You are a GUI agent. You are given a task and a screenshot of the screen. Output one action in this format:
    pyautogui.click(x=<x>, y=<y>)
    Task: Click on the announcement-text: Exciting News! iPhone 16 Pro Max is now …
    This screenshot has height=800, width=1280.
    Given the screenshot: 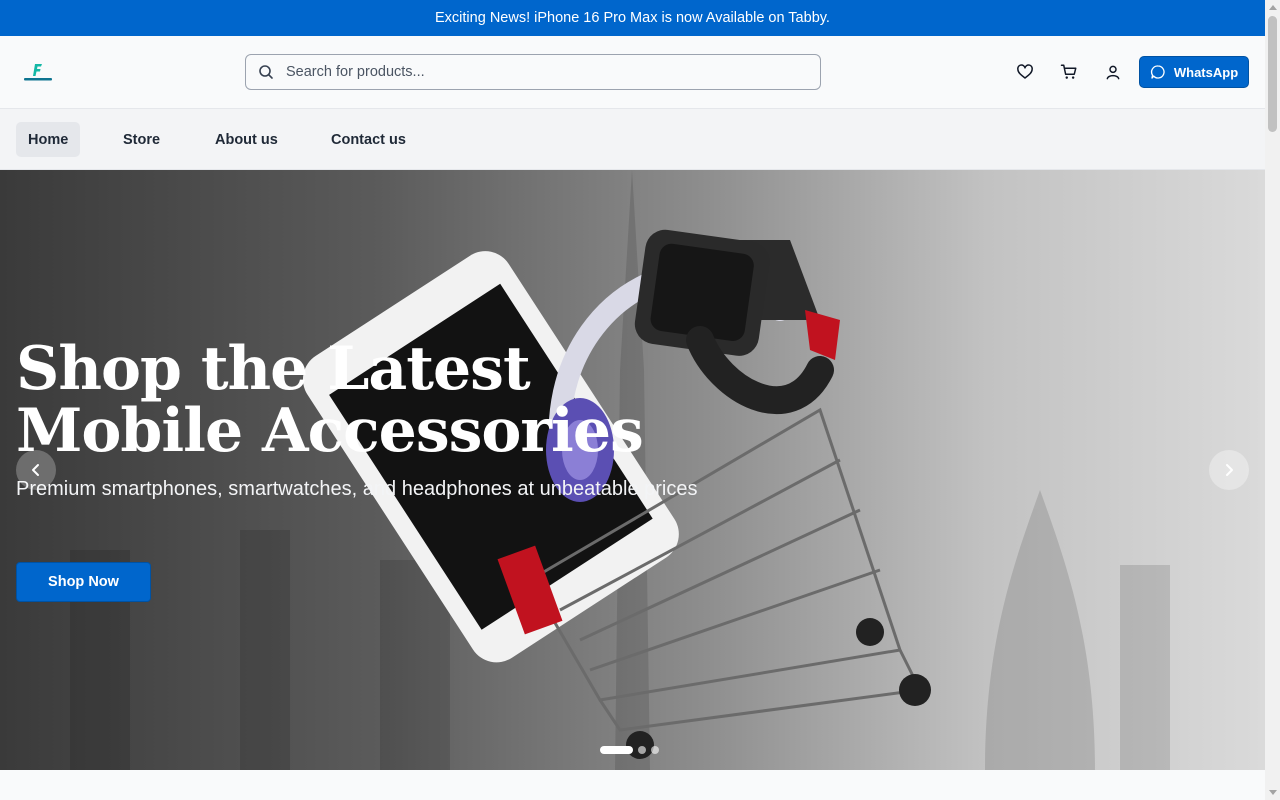 What is the action you would take?
    pyautogui.click(x=632, y=18)
    